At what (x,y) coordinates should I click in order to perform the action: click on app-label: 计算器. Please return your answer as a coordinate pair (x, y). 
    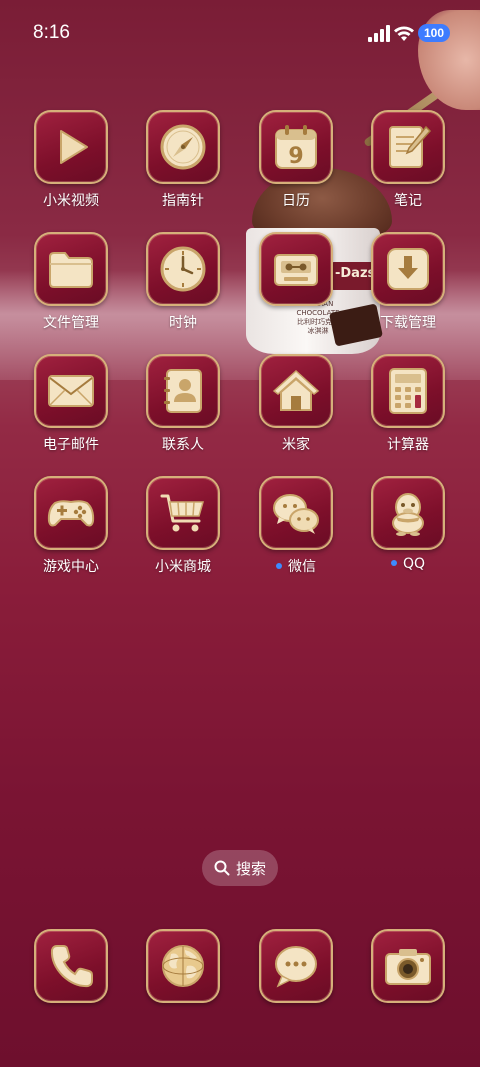
    Looking at the image, I should click on (408, 445).